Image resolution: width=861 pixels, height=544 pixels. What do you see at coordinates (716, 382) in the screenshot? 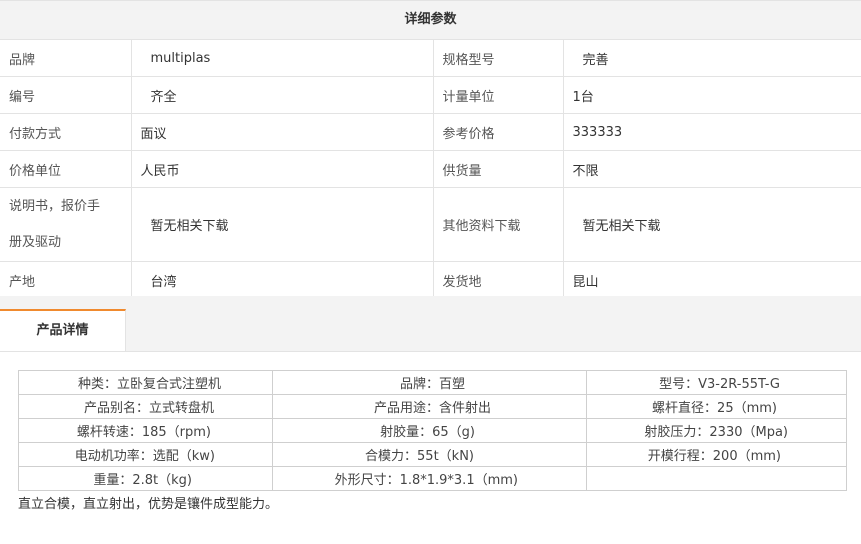
I see `spec-cell: 型号：V3-2R-55T-G` at bounding box center [716, 382].